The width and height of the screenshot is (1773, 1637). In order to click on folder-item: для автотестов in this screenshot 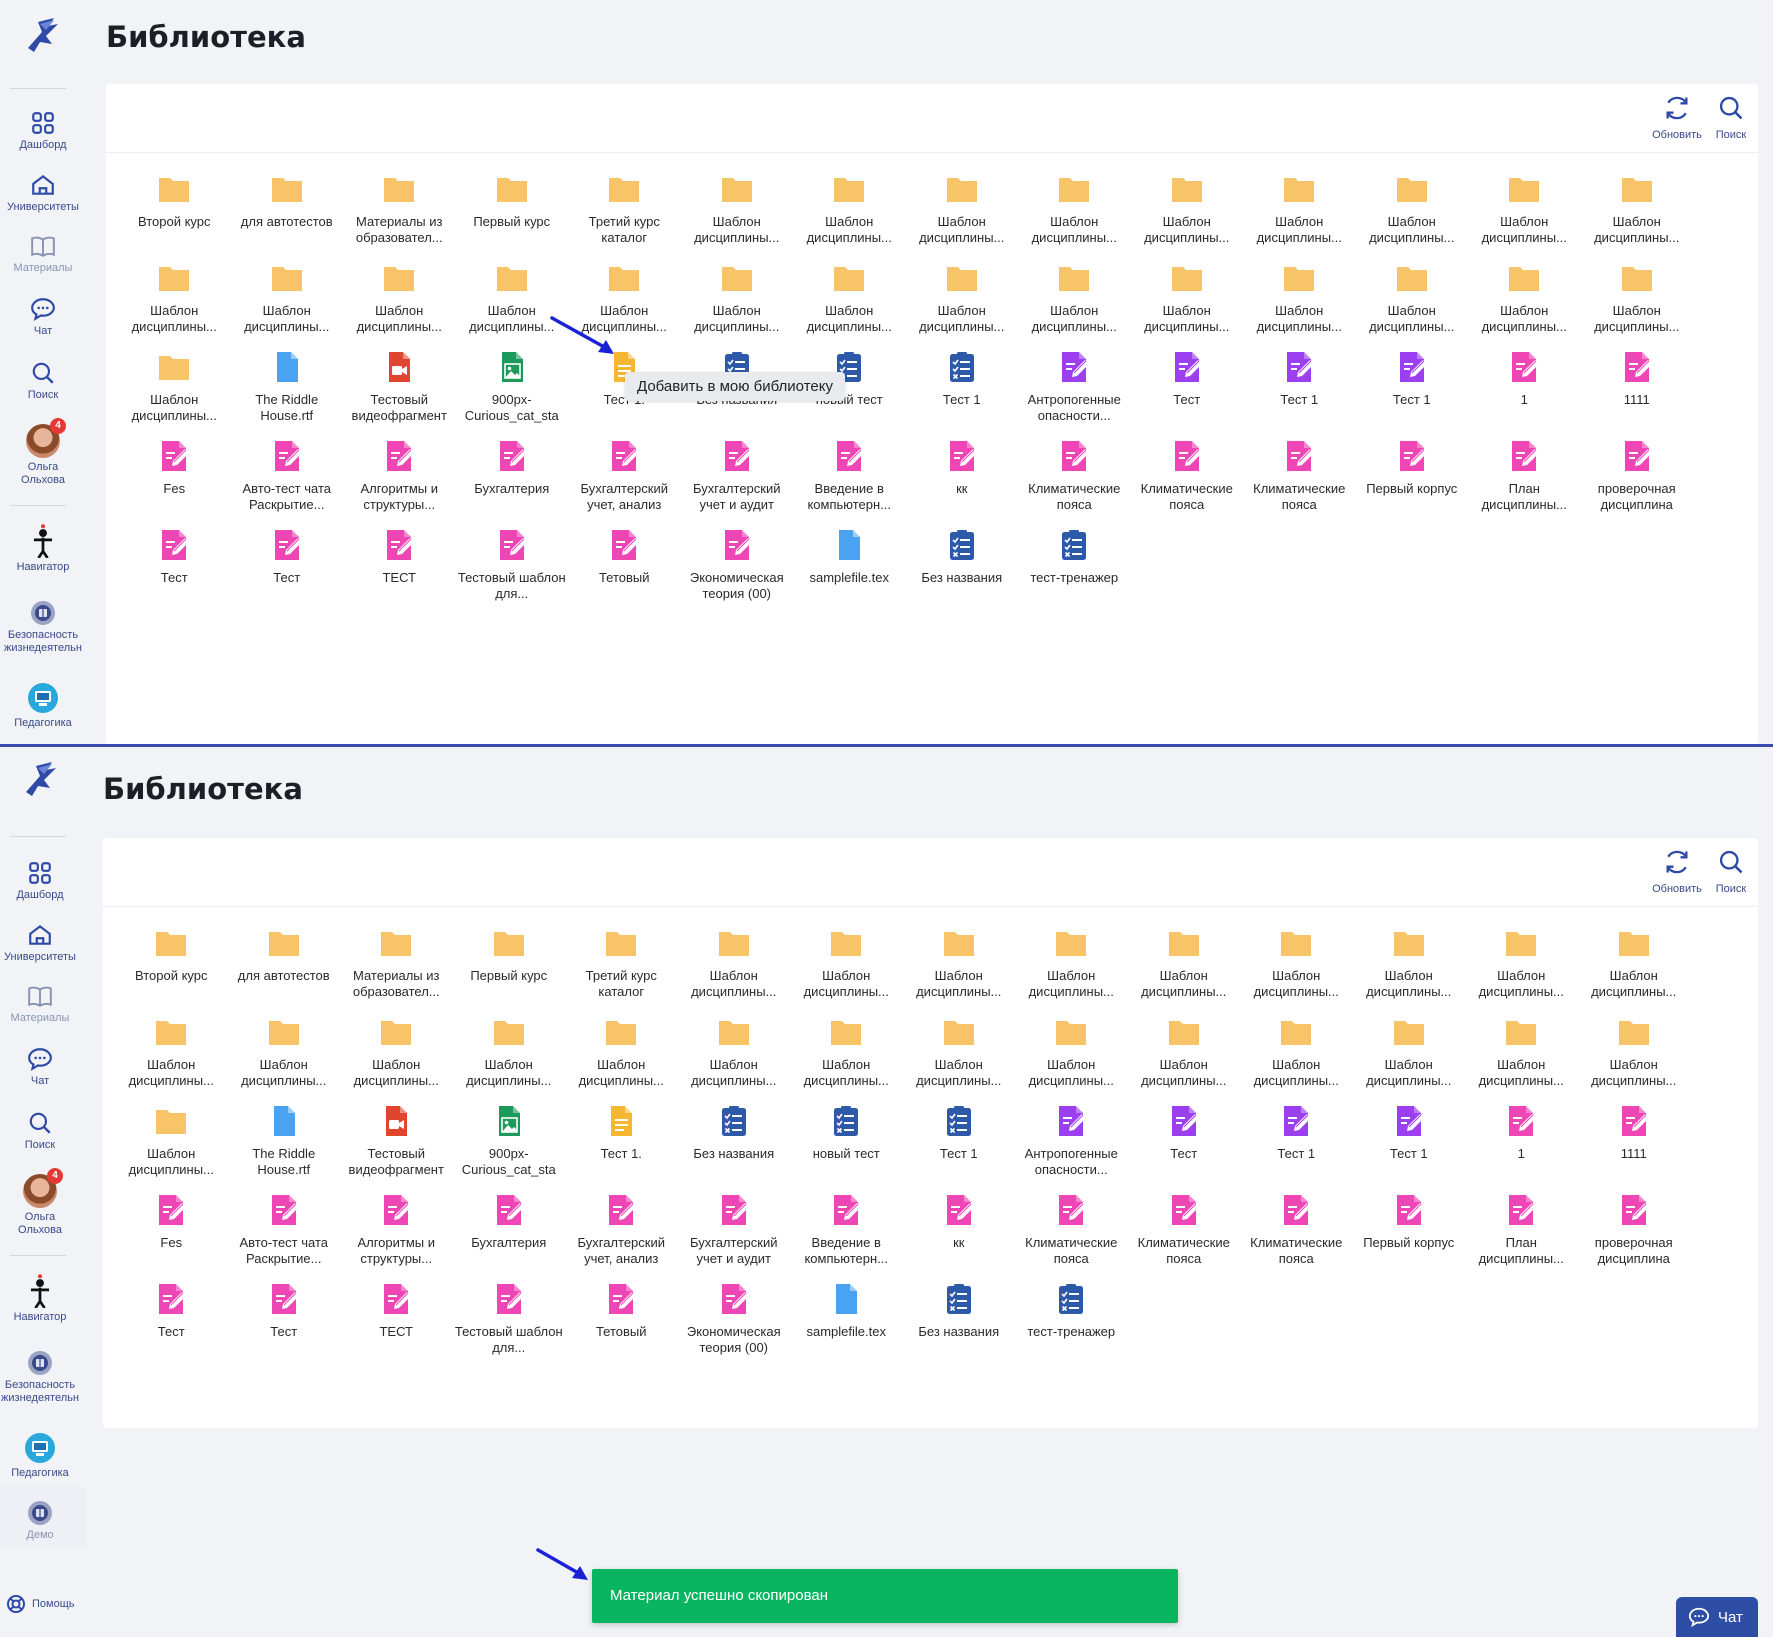, I will do `click(284, 970)`.